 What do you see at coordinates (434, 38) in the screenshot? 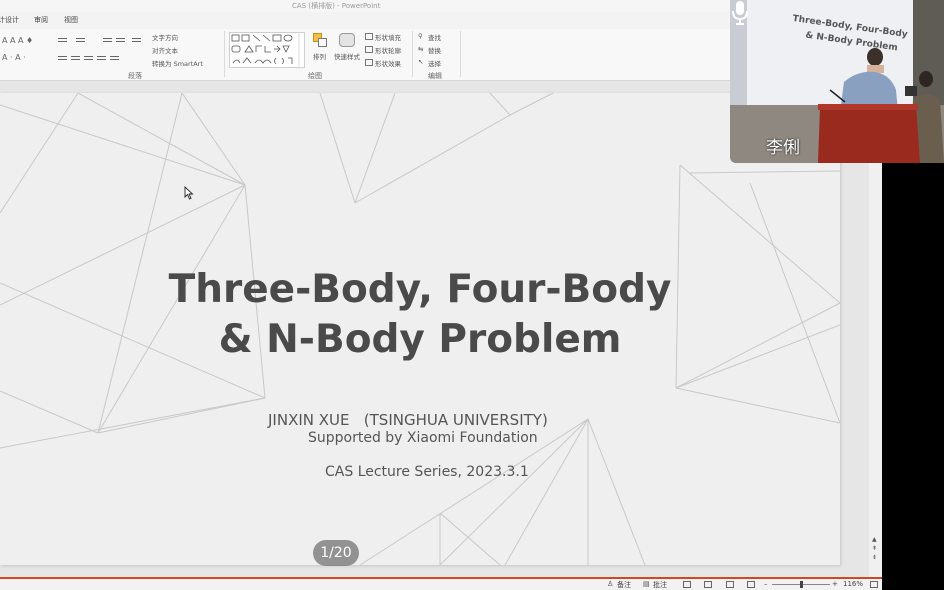
I see `find-label: 查找` at bounding box center [434, 38].